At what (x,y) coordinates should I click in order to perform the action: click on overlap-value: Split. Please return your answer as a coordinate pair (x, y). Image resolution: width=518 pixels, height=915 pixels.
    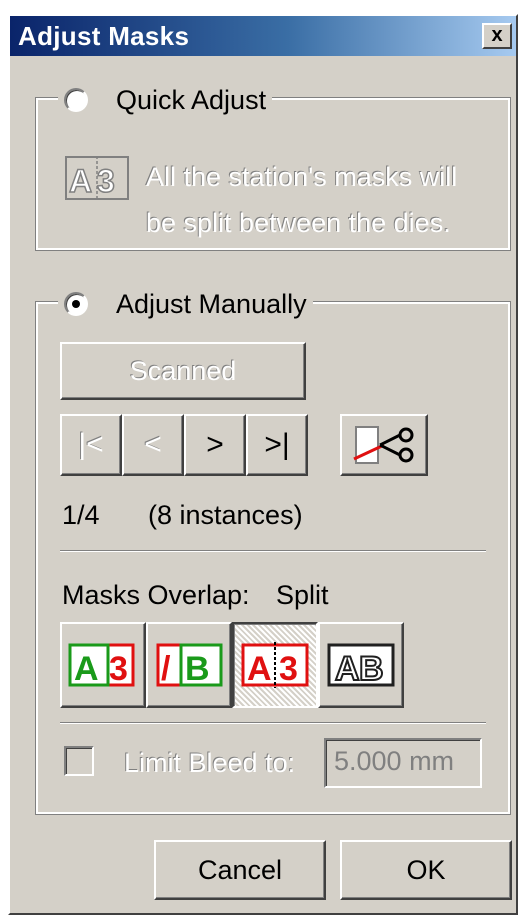
    Looking at the image, I should click on (302, 595).